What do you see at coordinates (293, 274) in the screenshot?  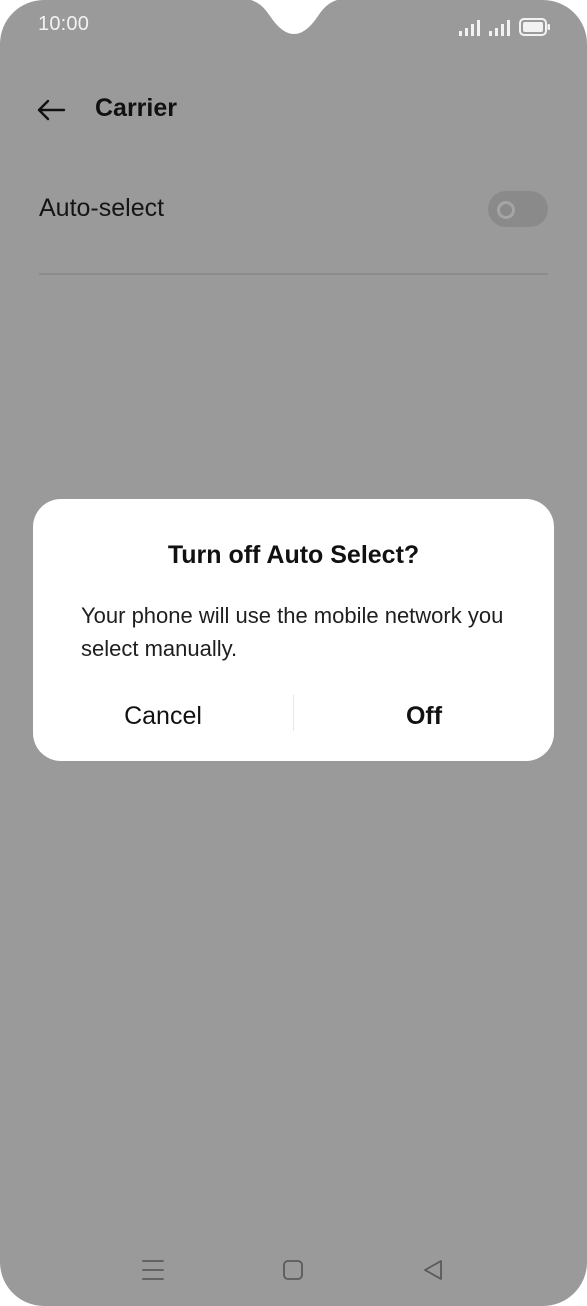 I see `divider` at bounding box center [293, 274].